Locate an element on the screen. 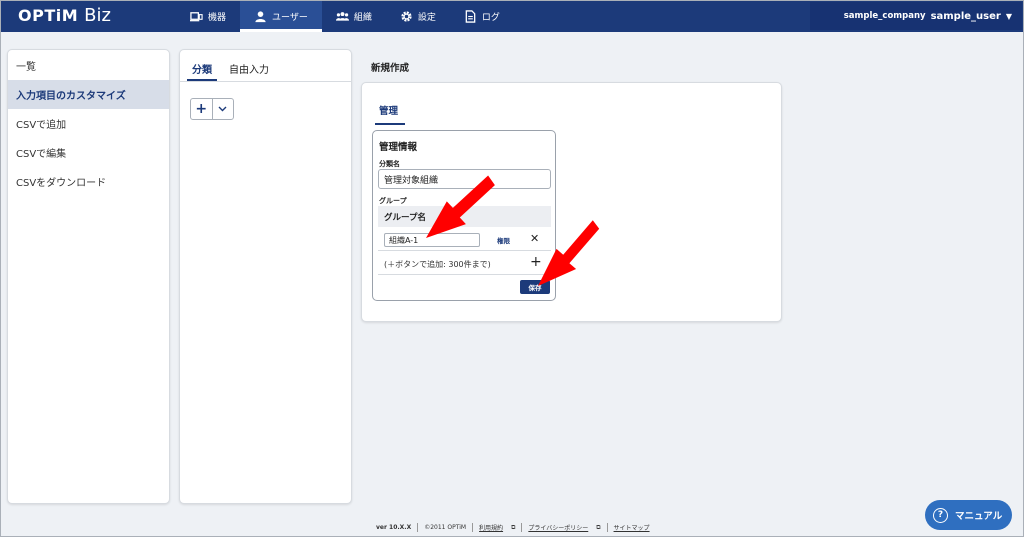 This screenshot has width=1024, height=537. sidebar-item-csv-edit: CSVで編集 is located at coordinates (88, 152).